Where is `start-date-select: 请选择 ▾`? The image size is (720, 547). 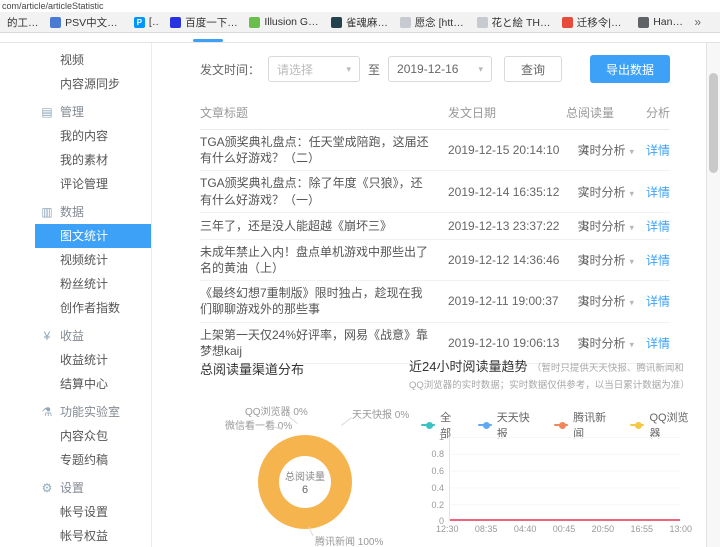 start-date-select: 请选择 ▾ is located at coordinates (314, 69).